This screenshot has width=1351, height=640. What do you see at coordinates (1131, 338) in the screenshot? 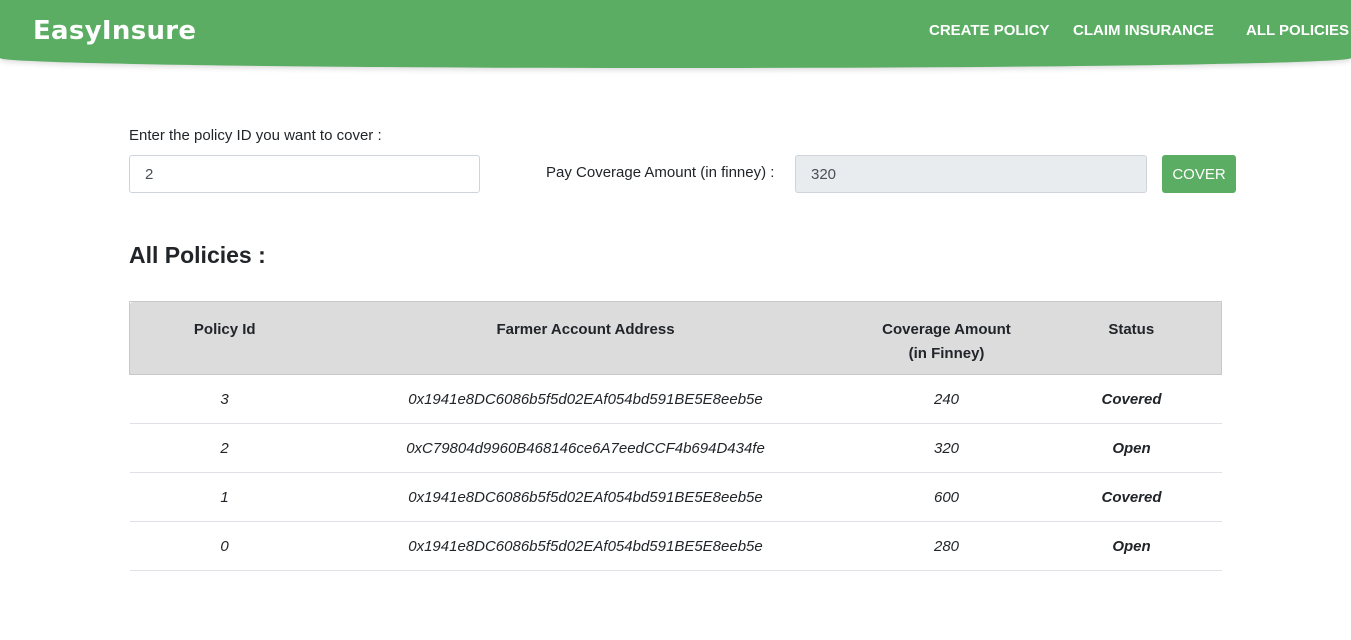
I see `header-status: Status` at bounding box center [1131, 338].